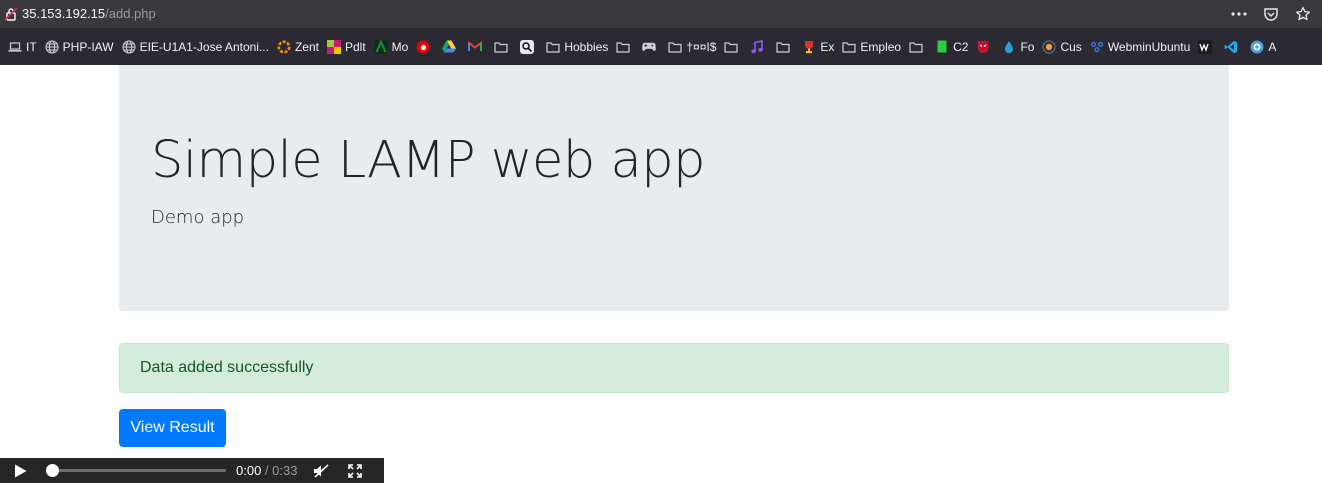 This screenshot has height=483, width=1322. Describe the element at coordinates (674, 368) in the screenshot. I see `success-alert: Data added successfully` at that location.